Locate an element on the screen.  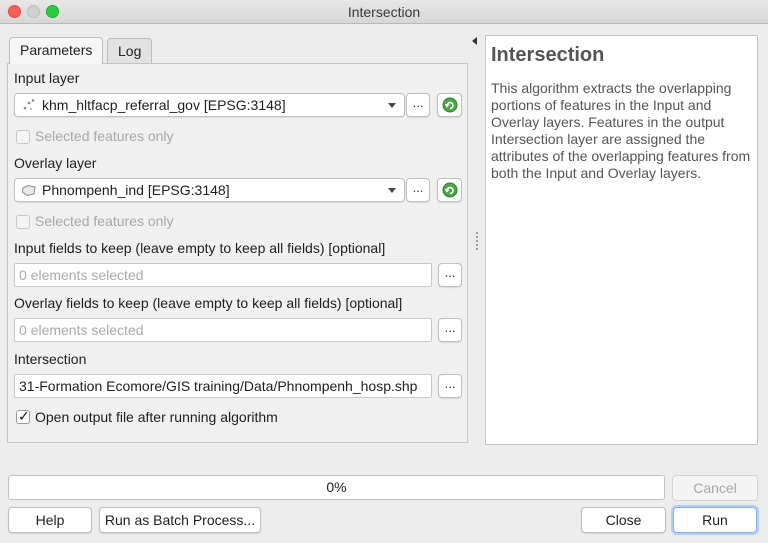
progress-bar: 0% is located at coordinates (336, 487).